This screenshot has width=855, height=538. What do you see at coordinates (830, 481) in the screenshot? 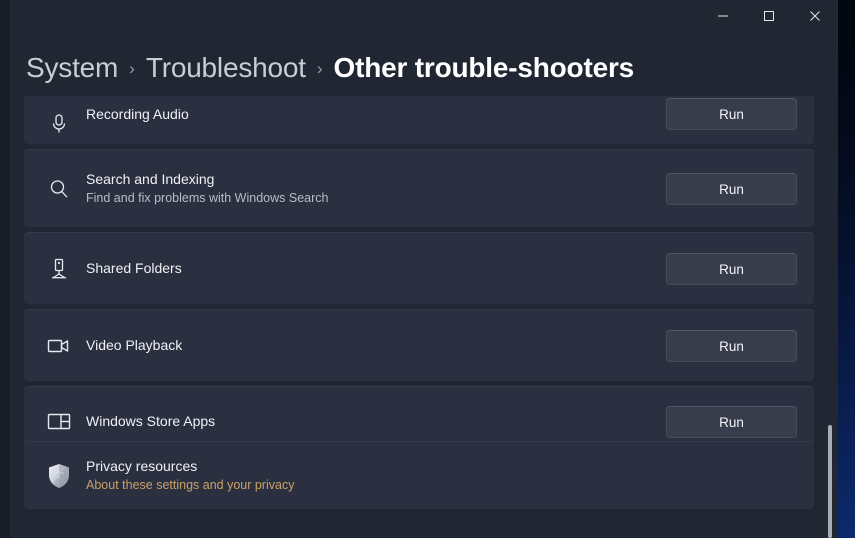
I see `scrollbar-thumb` at bounding box center [830, 481].